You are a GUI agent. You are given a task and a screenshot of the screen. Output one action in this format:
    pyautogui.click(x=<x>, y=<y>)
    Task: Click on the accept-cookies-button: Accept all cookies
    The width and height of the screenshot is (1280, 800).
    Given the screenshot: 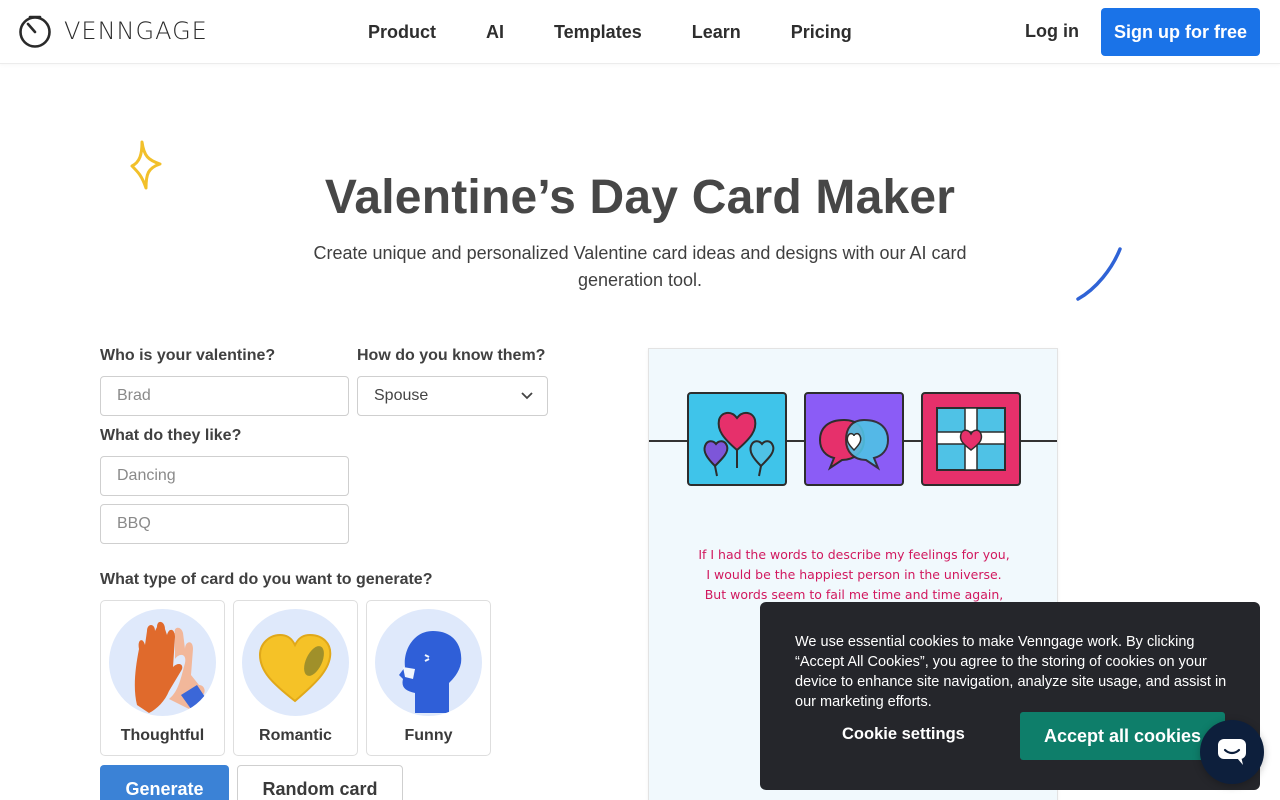 What is the action you would take?
    pyautogui.click(x=1122, y=736)
    